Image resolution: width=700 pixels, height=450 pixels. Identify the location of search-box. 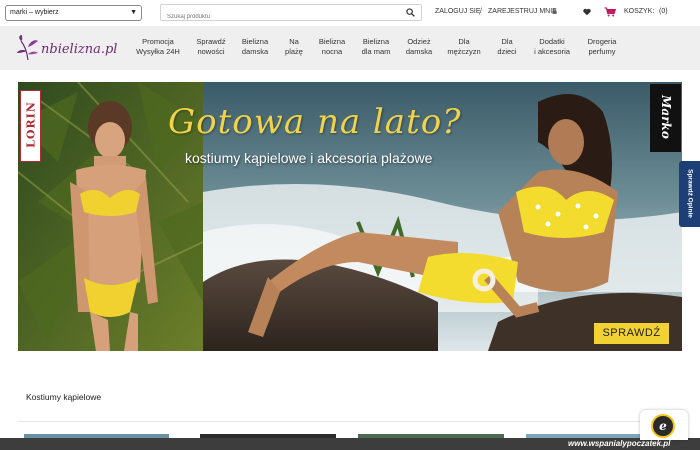
(291, 14).